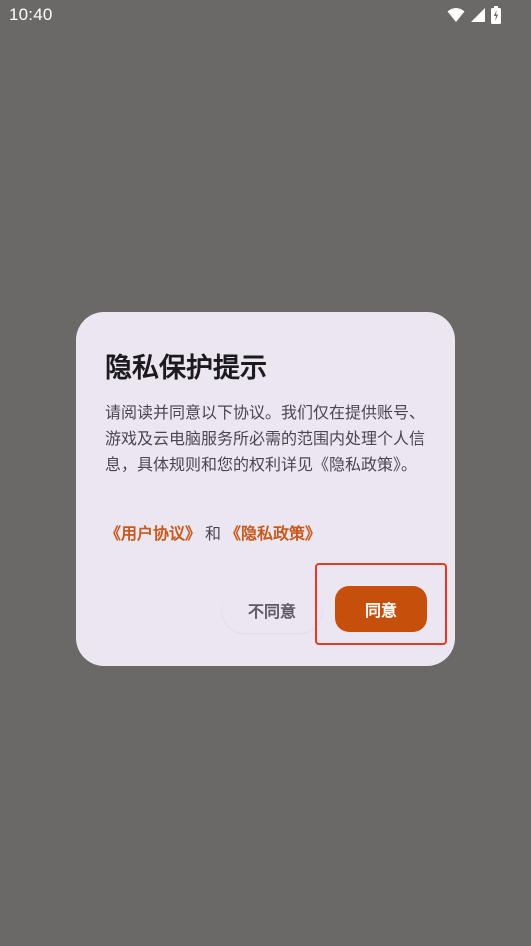  What do you see at coordinates (272, 610) in the screenshot?
I see `disagree-button: 不同意` at bounding box center [272, 610].